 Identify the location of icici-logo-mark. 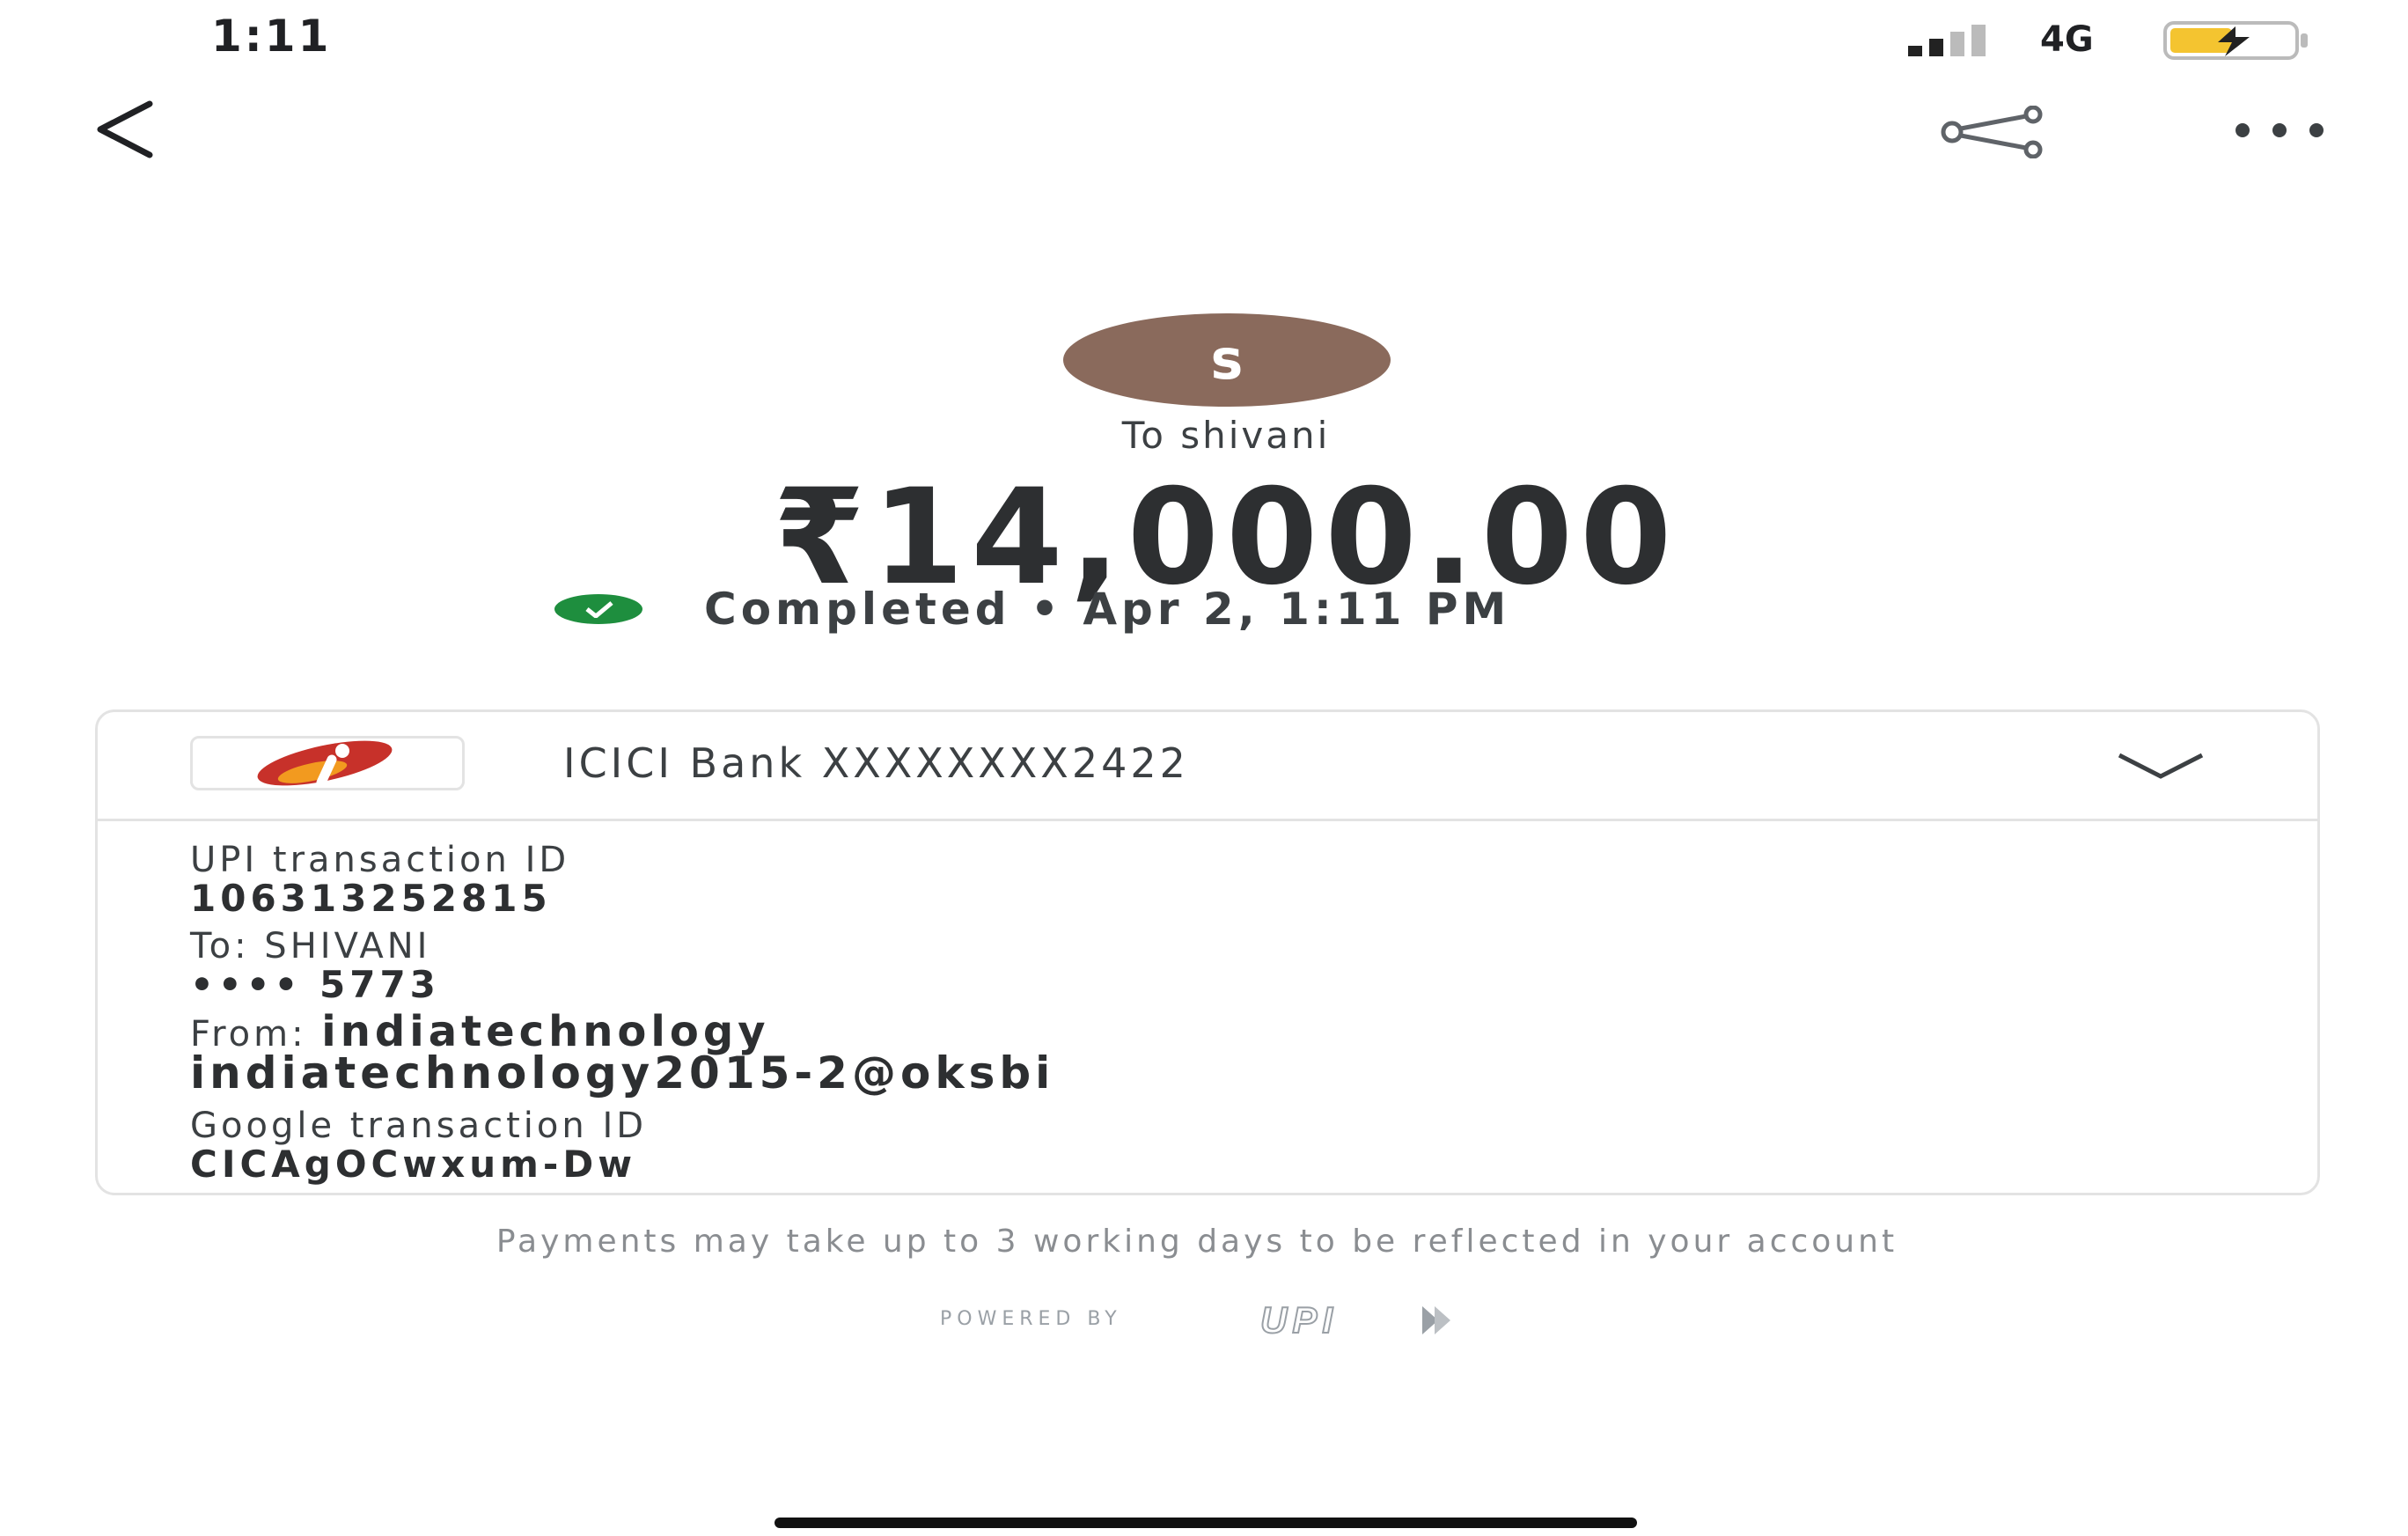
(325, 764).